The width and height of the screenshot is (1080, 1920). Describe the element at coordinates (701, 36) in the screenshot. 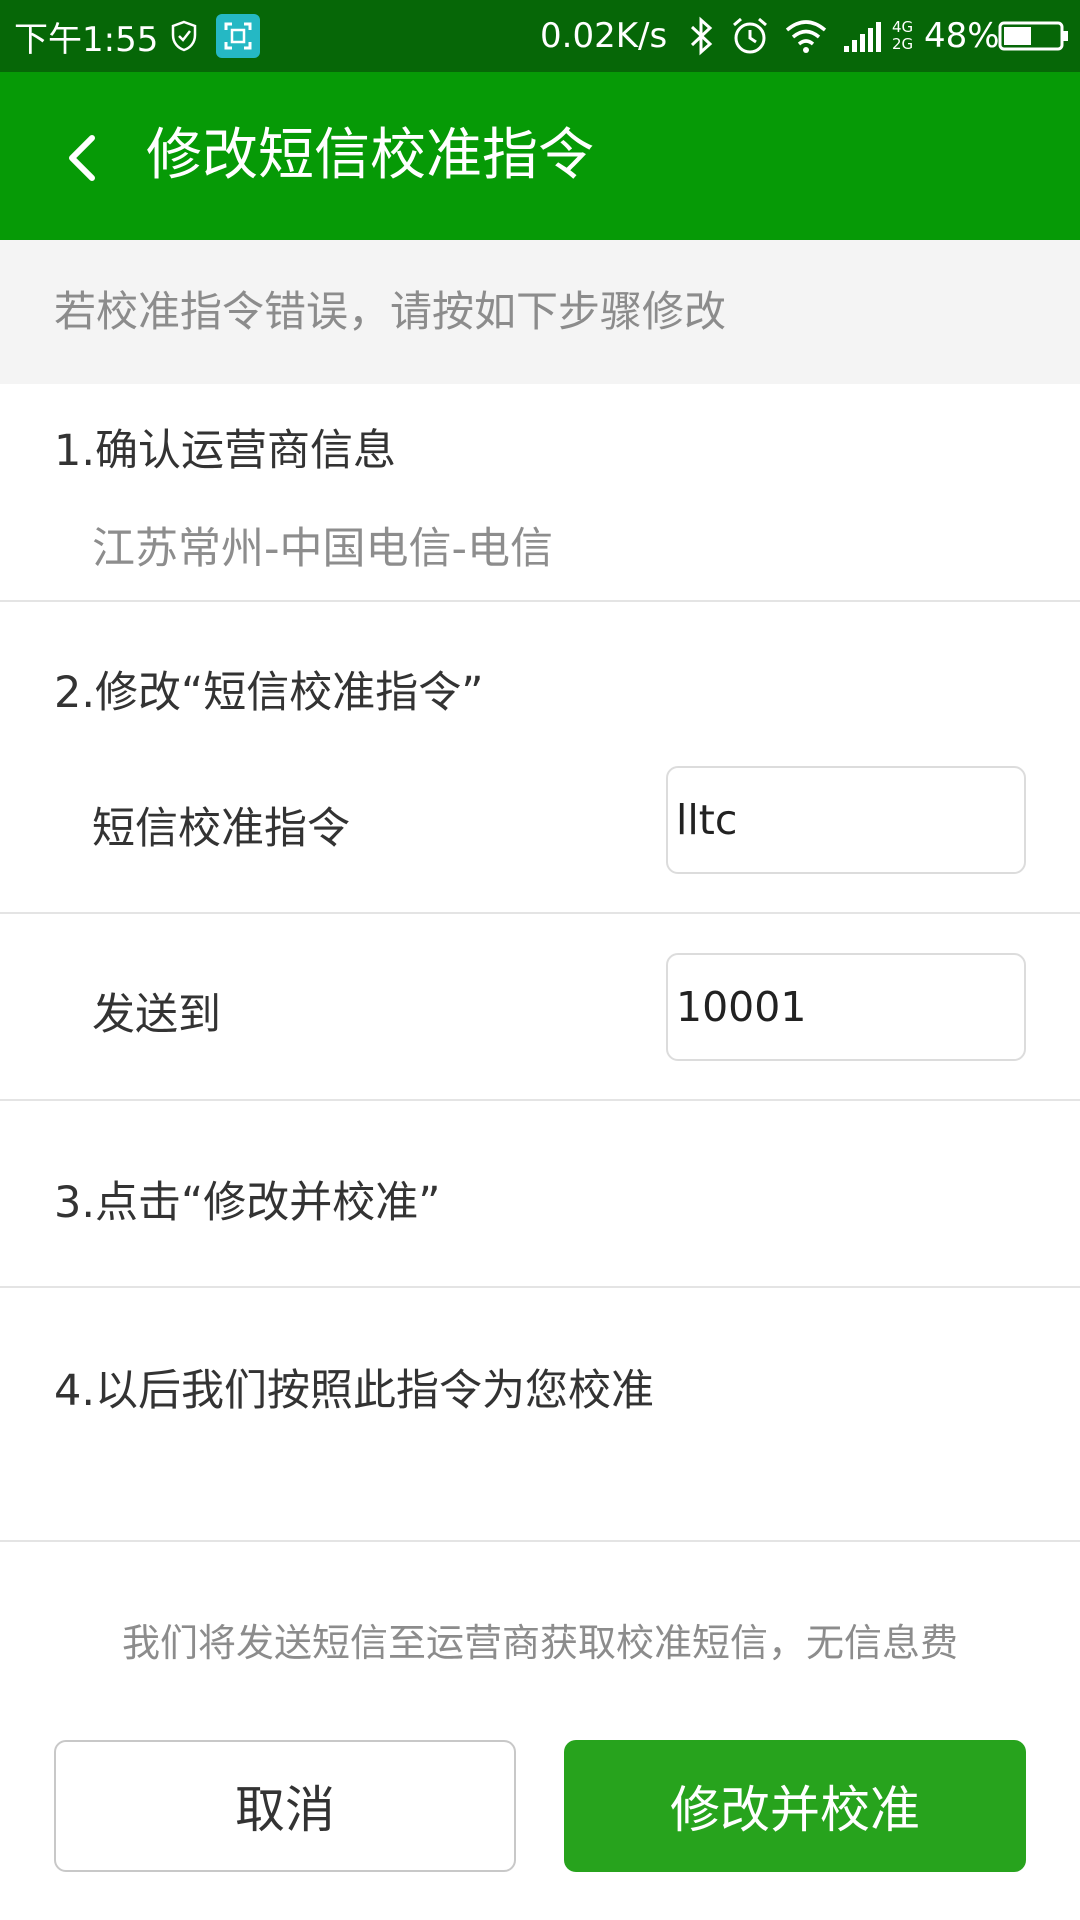

I see `bluetooth-icon` at that location.